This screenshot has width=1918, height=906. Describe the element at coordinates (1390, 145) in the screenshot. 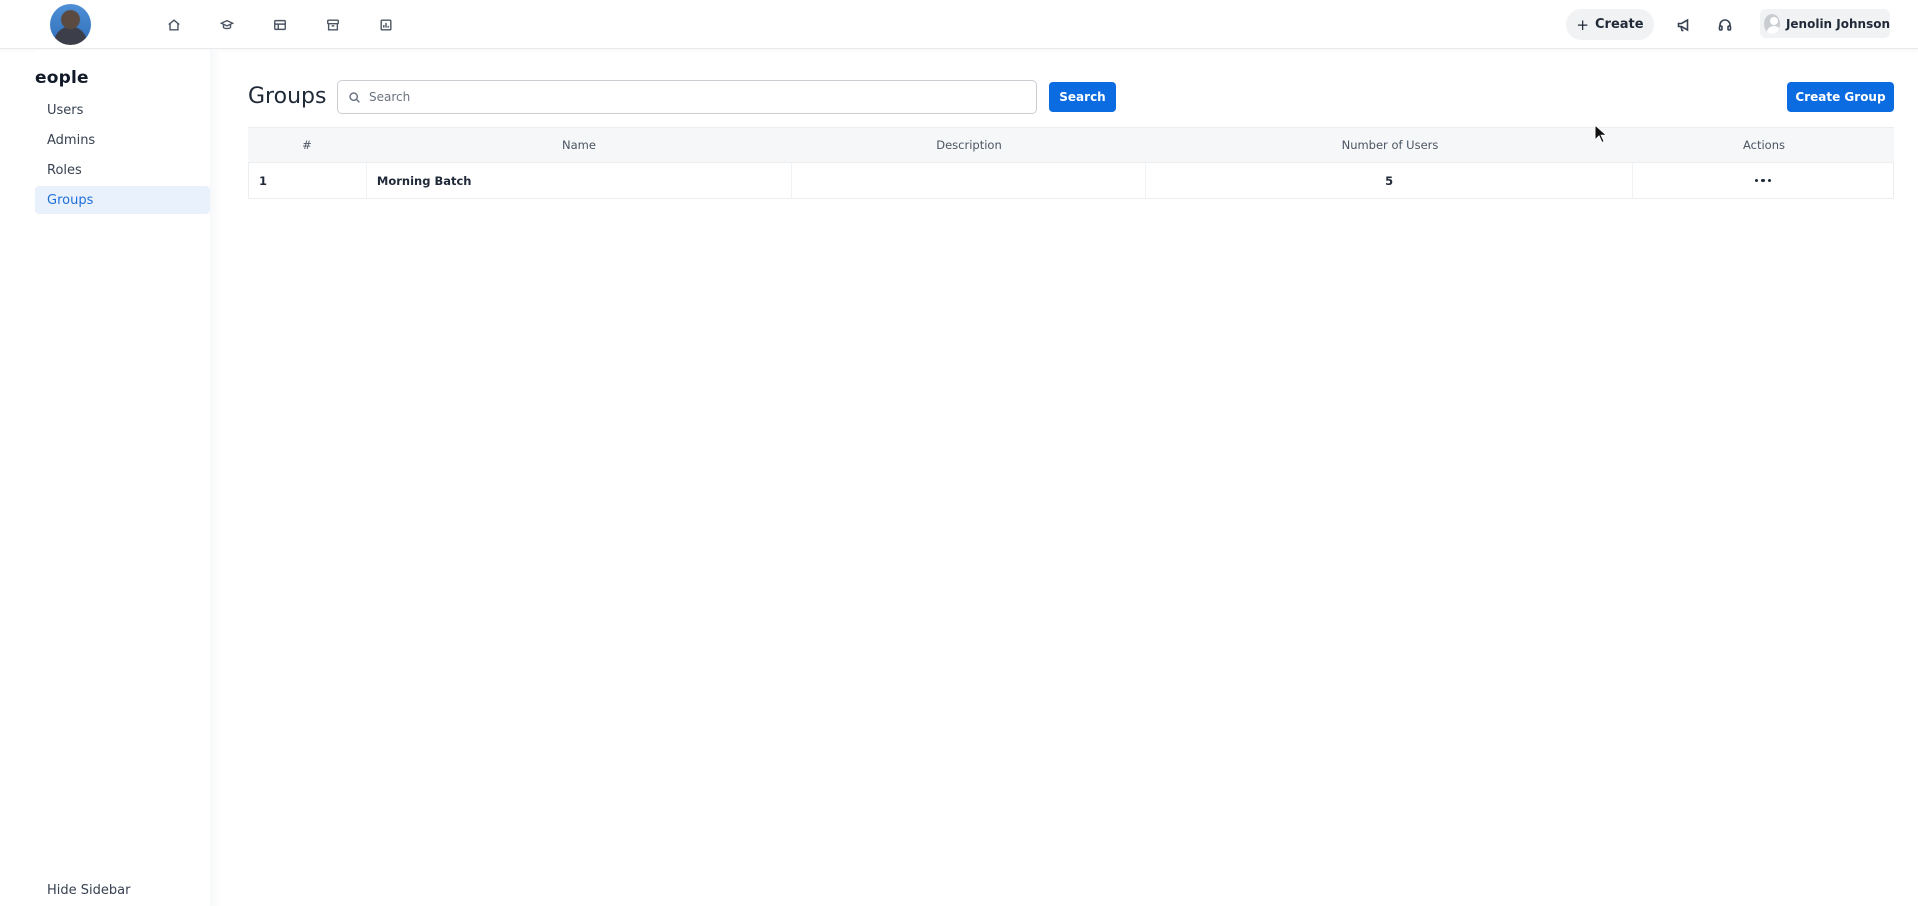

I see `column-header-number-of-users: Number of Users` at that location.